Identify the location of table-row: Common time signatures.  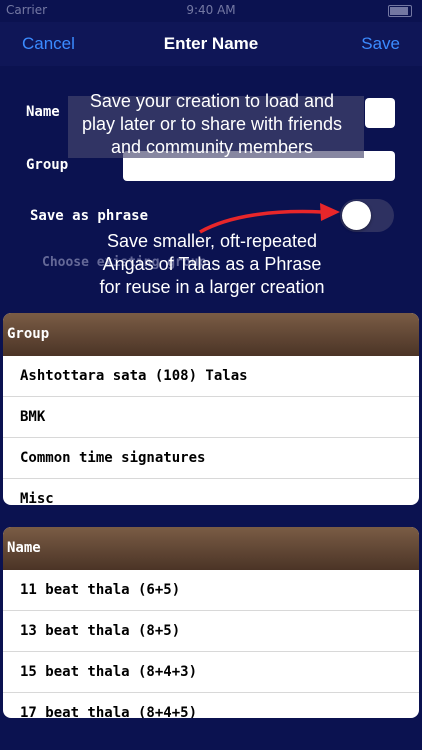
(211, 458).